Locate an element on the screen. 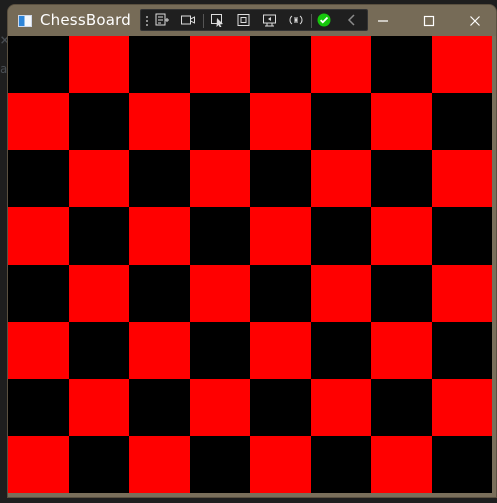 This screenshot has height=503, width=497. display-layout-adorners-icon is located at coordinates (244, 20).